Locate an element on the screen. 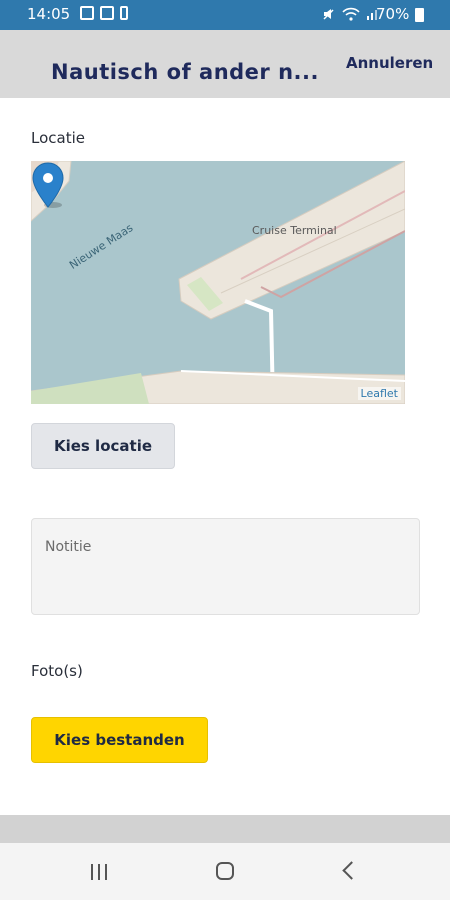  system-navigation-bar is located at coordinates (225, 871).